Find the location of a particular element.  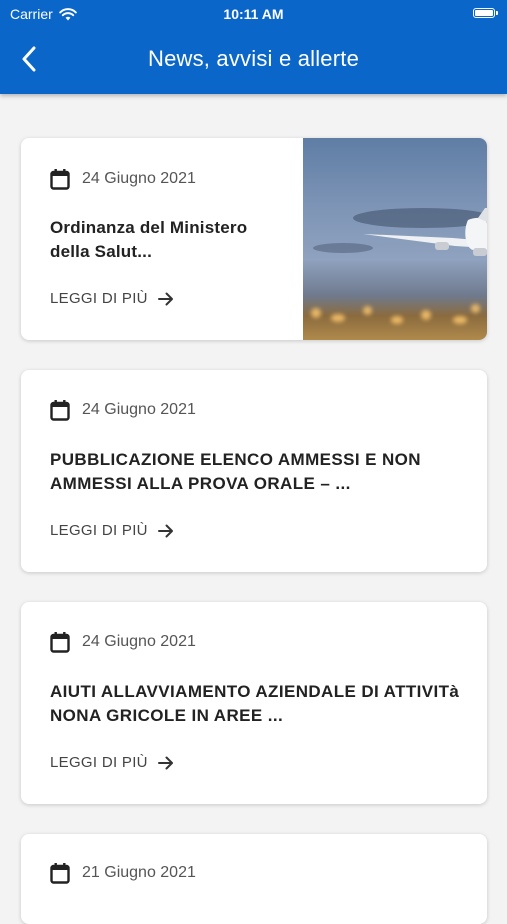

news-date-row: 21 Giugno 2021 is located at coordinates (123, 873).